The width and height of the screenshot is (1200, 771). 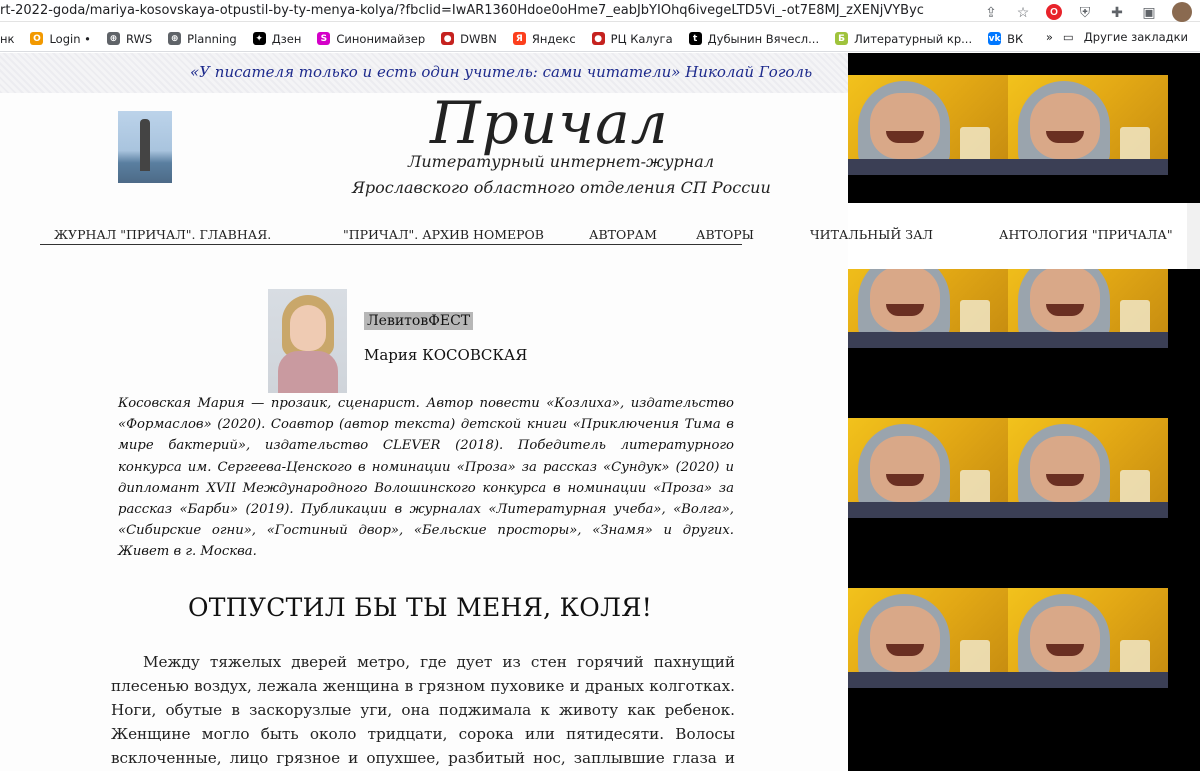 I want to click on bookmark-favicon-icon: Я, so click(x=519, y=38).